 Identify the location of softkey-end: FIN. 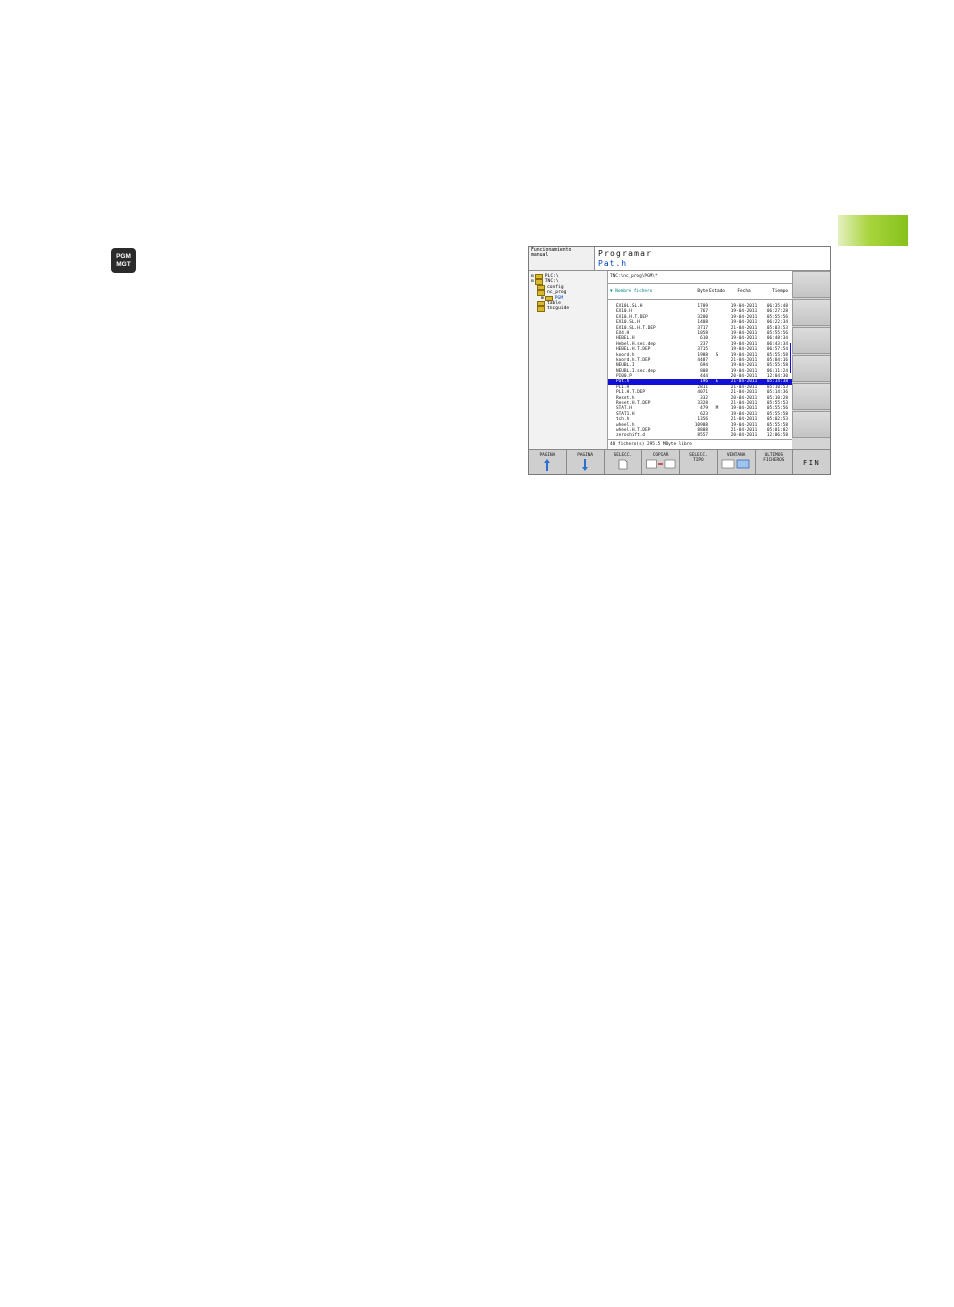
(811, 462).